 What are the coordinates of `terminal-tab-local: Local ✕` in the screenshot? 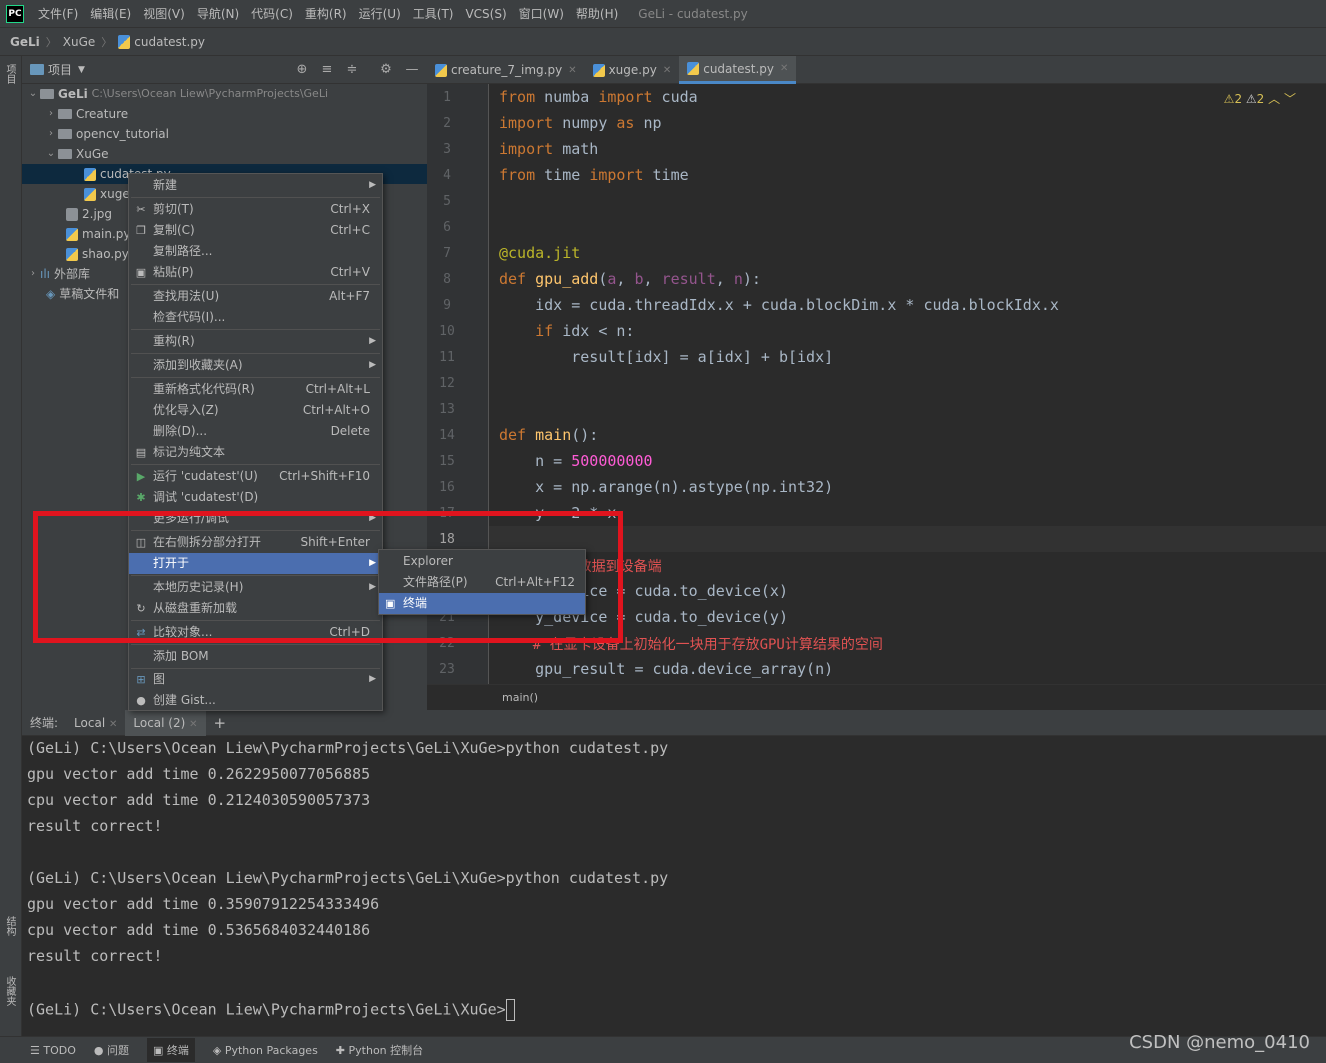 It's located at (95, 723).